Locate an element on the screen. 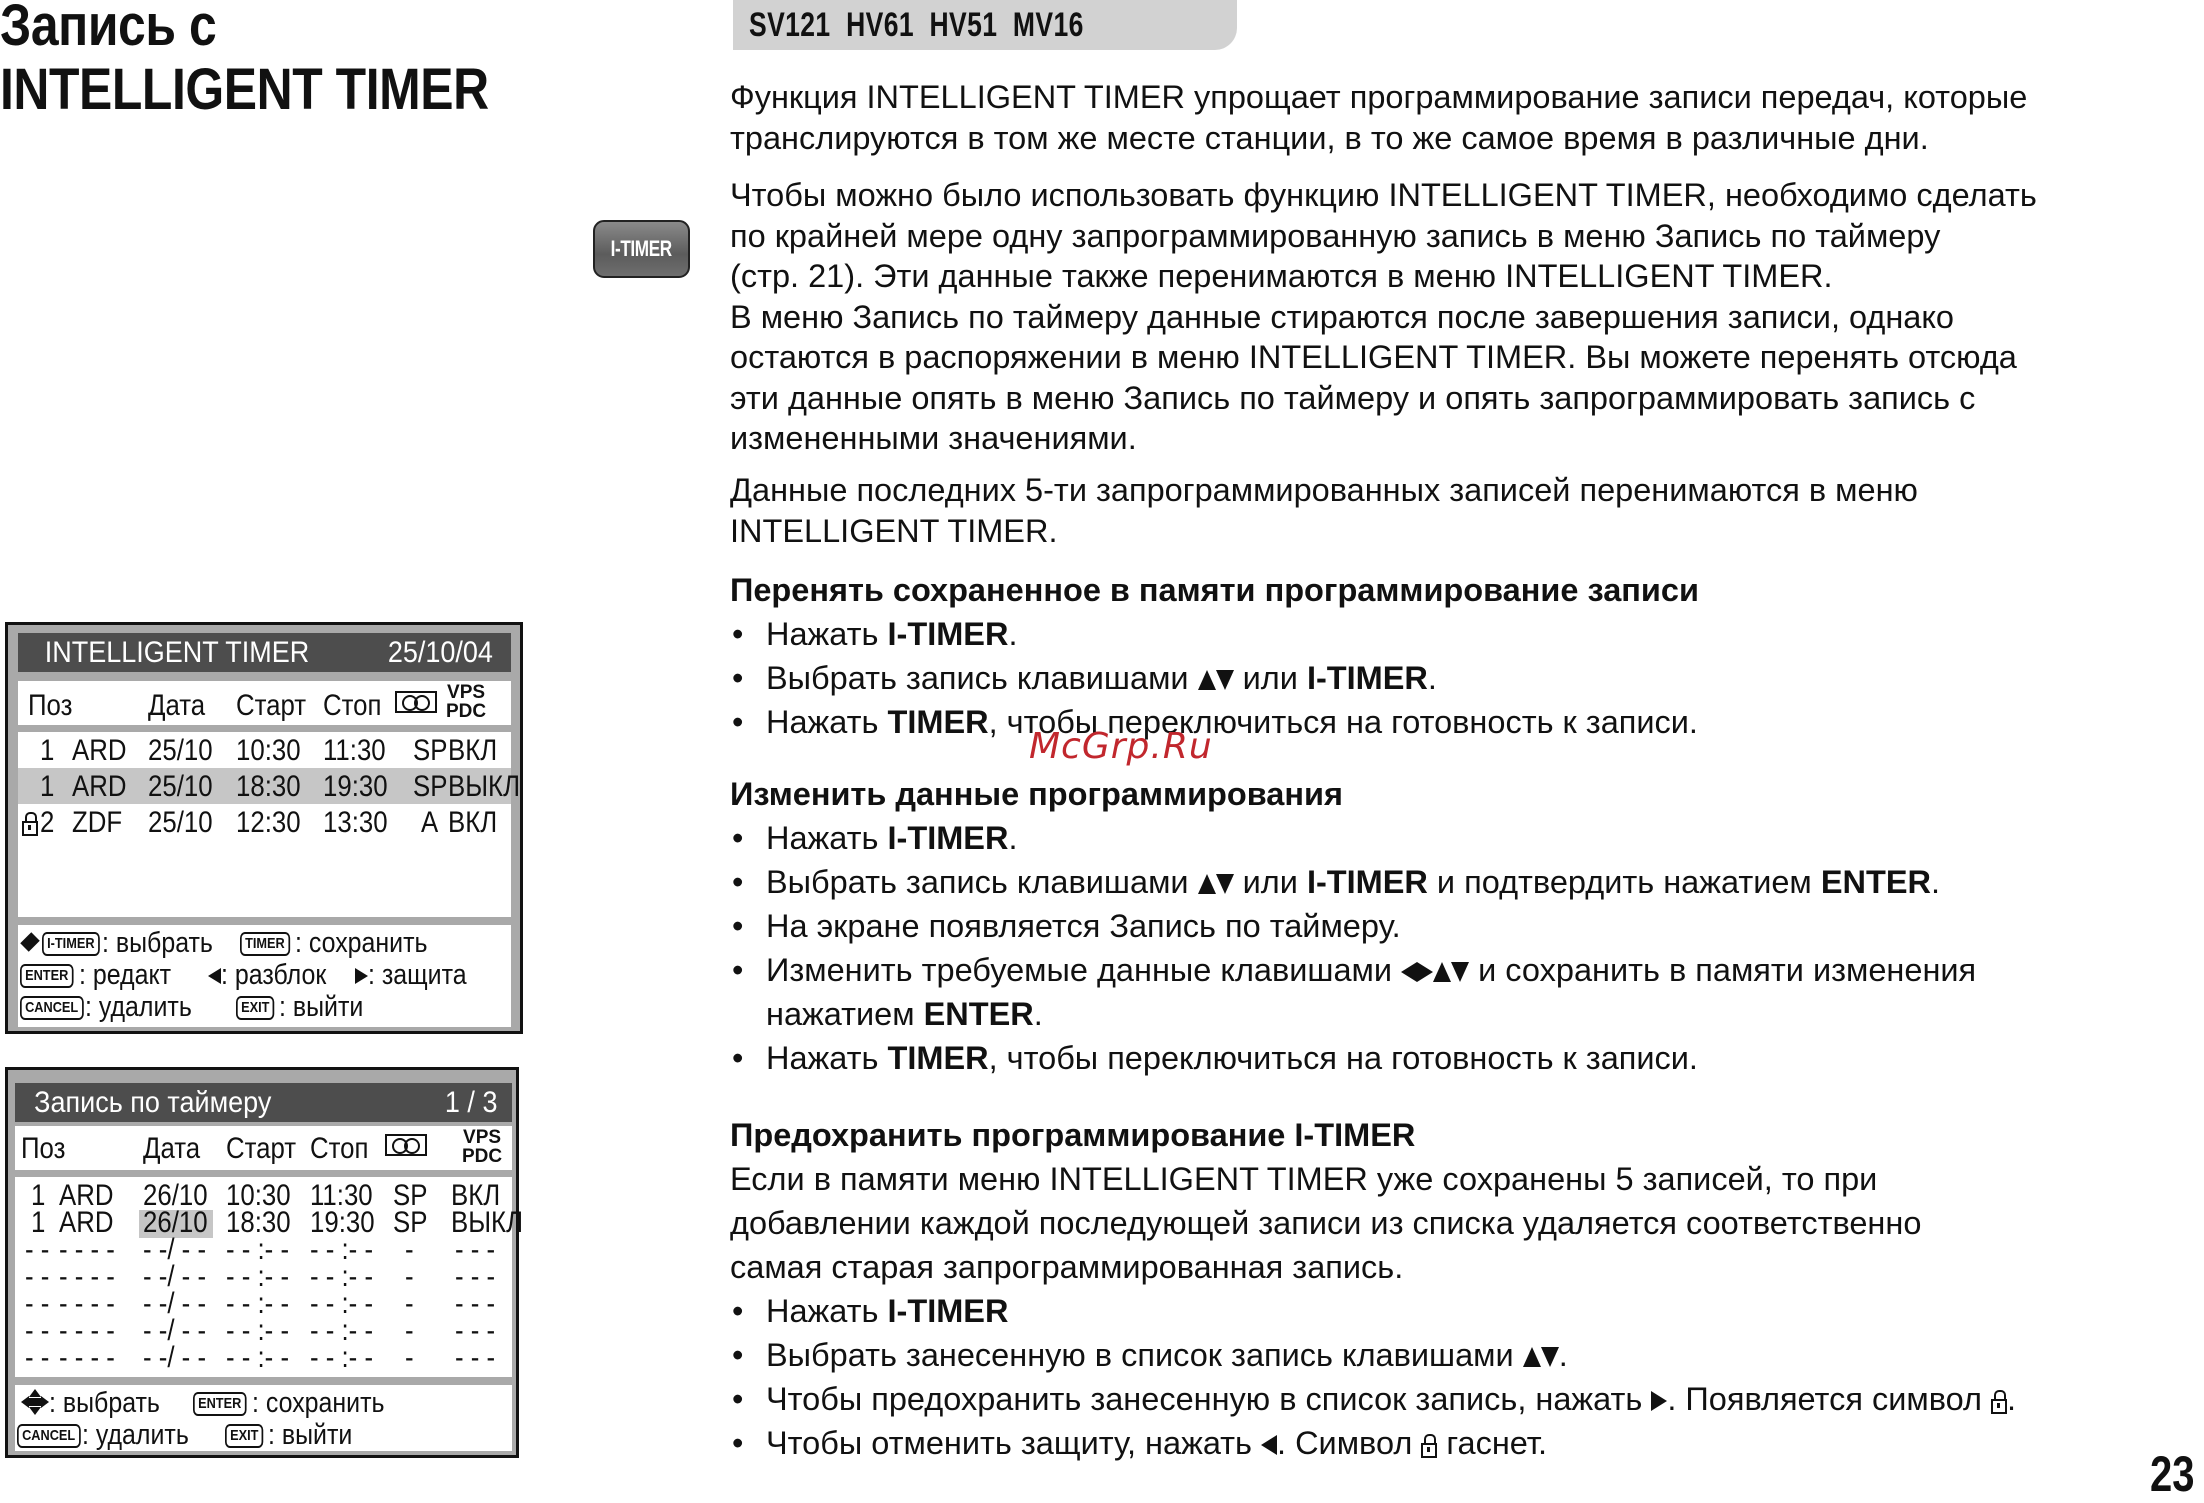 The height and width of the screenshot is (1503, 2204). cell-vps-text: ВКЛ is located at coordinates (473, 822).